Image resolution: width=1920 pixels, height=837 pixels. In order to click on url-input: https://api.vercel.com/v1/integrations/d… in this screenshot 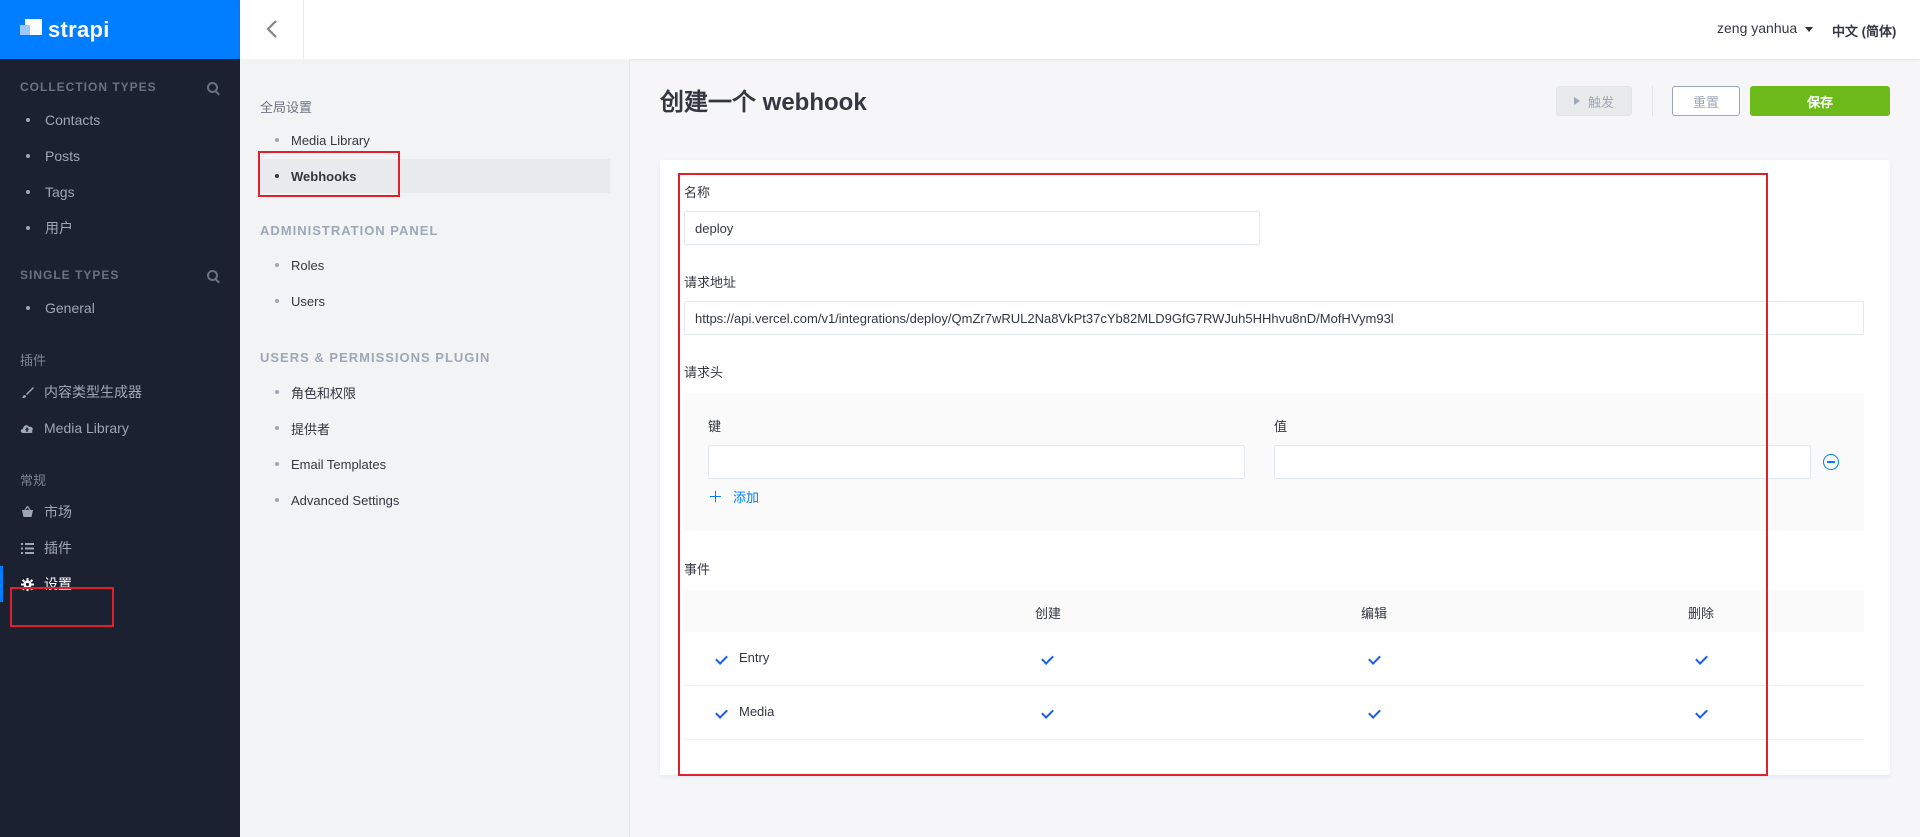, I will do `click(1274, 318)`.